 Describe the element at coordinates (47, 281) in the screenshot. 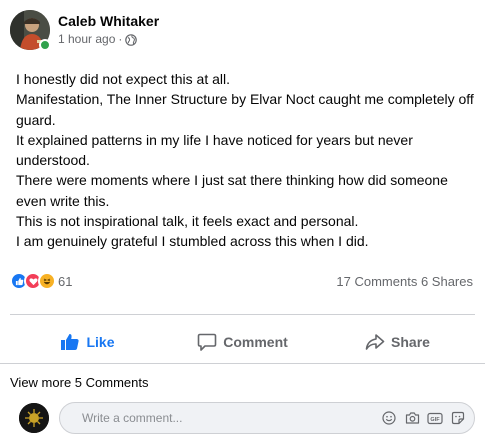

I see `haha-icon` at that location.